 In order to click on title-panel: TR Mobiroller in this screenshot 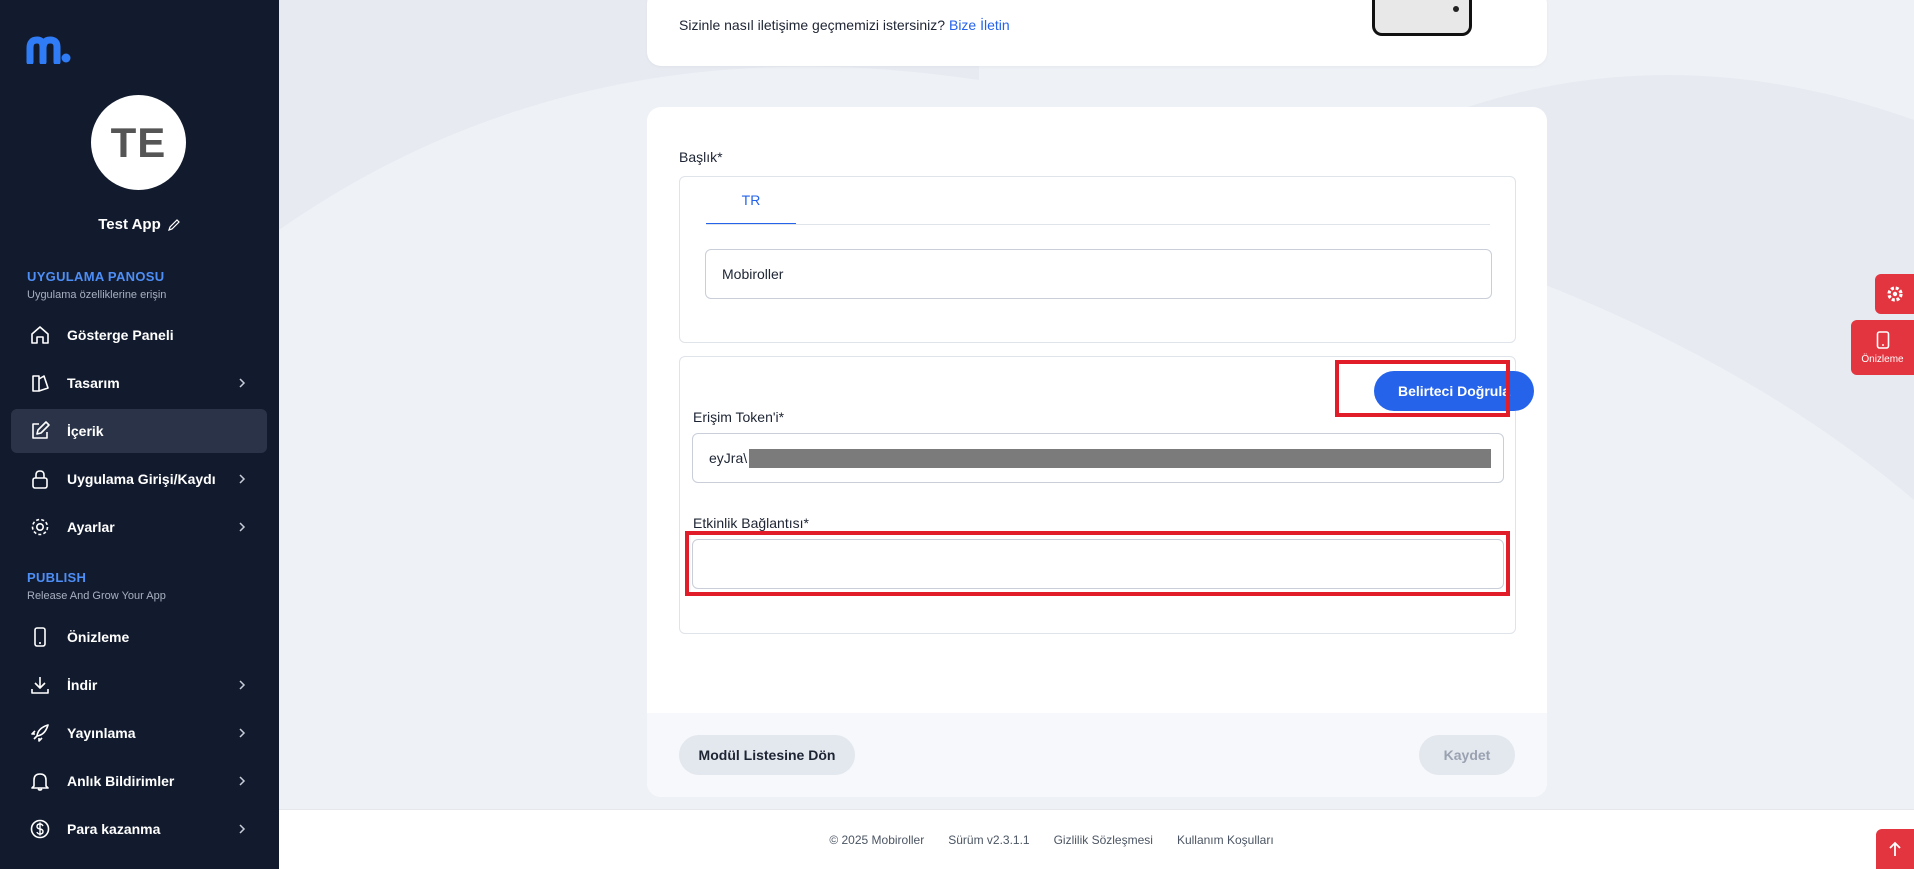, I will do `click(1097, 259)`.